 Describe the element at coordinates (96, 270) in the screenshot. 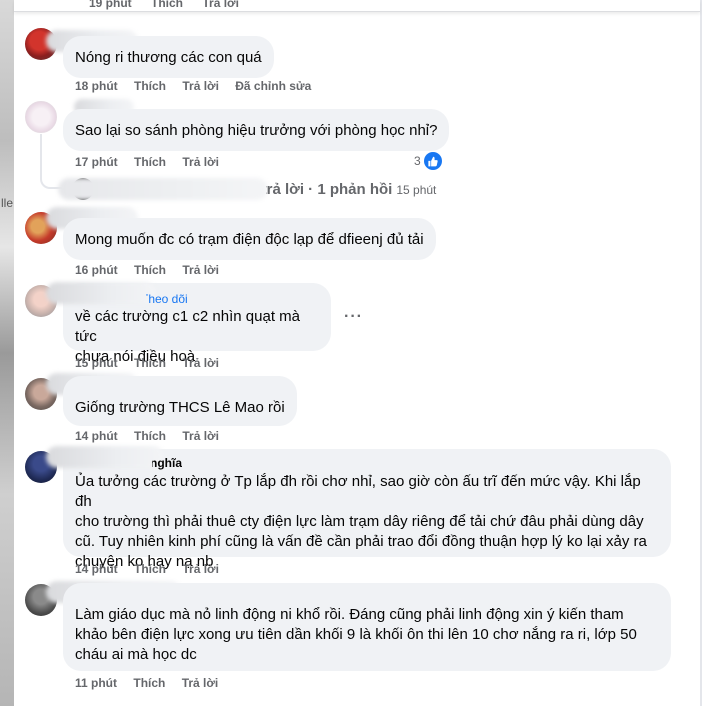

I see `comment-time: 16 phút` at that location.